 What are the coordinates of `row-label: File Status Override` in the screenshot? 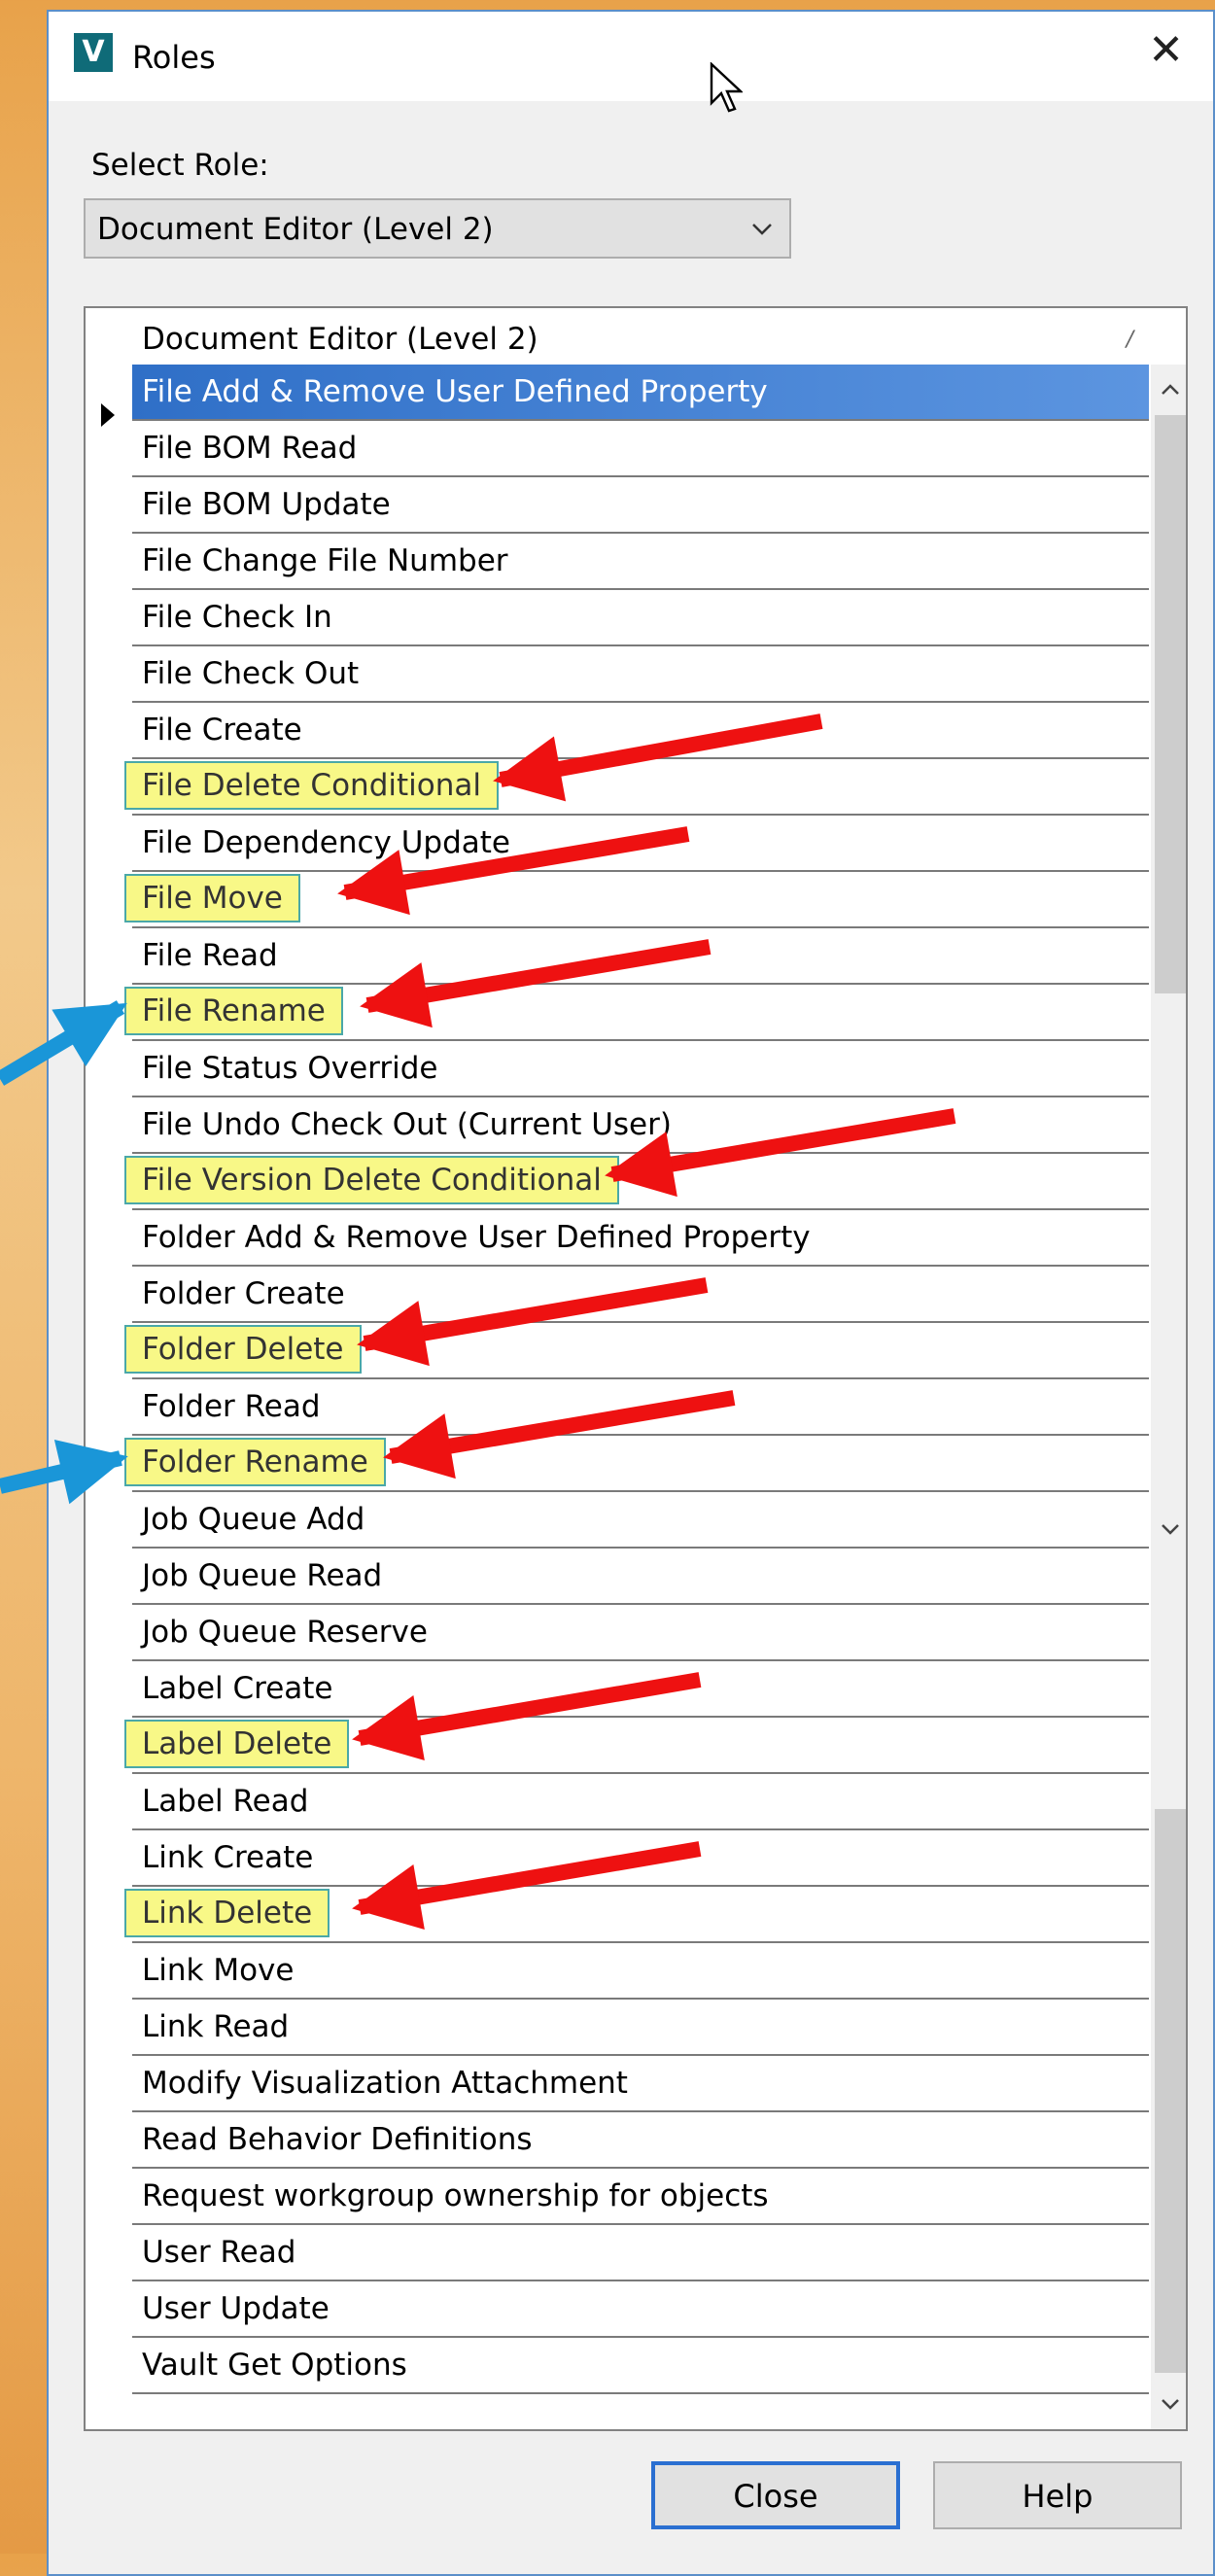 It's located at (290, 1069).